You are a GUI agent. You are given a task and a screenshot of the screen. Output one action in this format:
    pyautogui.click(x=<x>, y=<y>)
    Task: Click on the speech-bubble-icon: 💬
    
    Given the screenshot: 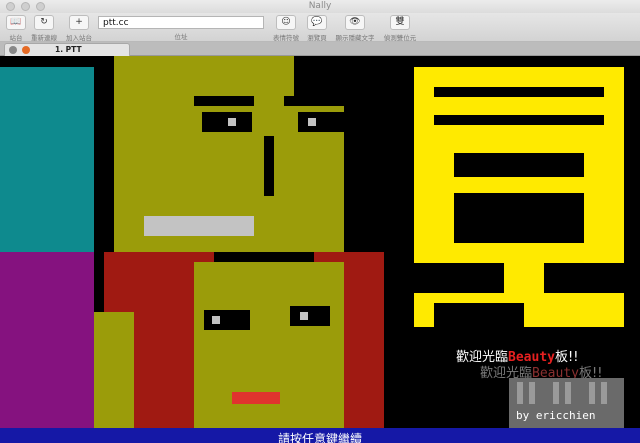 What is the action you would take?
    pyautogui.click(x=317, y=22)
    